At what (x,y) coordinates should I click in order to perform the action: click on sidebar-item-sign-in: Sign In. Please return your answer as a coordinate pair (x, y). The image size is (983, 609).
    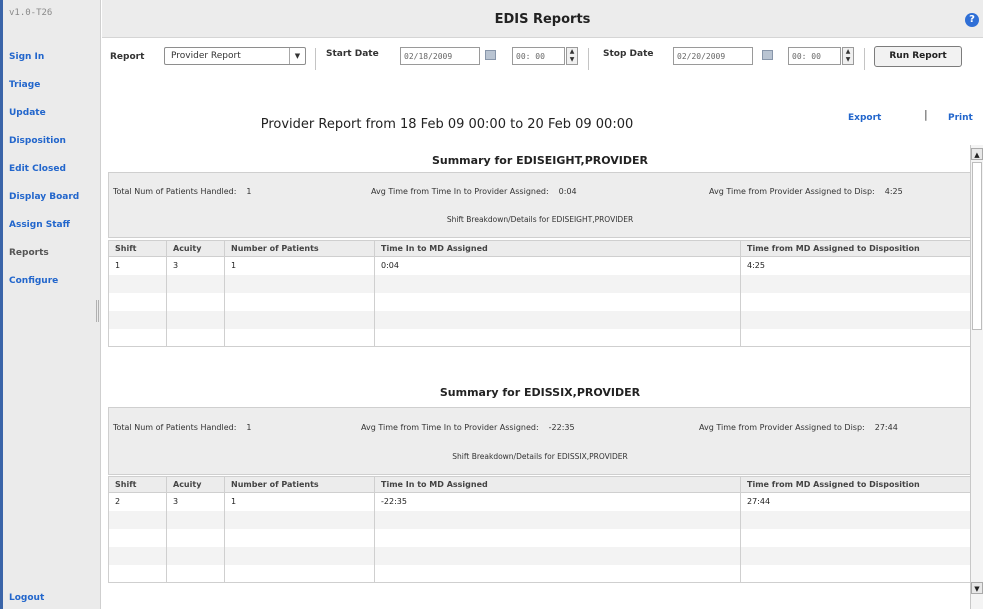
    Looking at the image, I should click on (26, 57).